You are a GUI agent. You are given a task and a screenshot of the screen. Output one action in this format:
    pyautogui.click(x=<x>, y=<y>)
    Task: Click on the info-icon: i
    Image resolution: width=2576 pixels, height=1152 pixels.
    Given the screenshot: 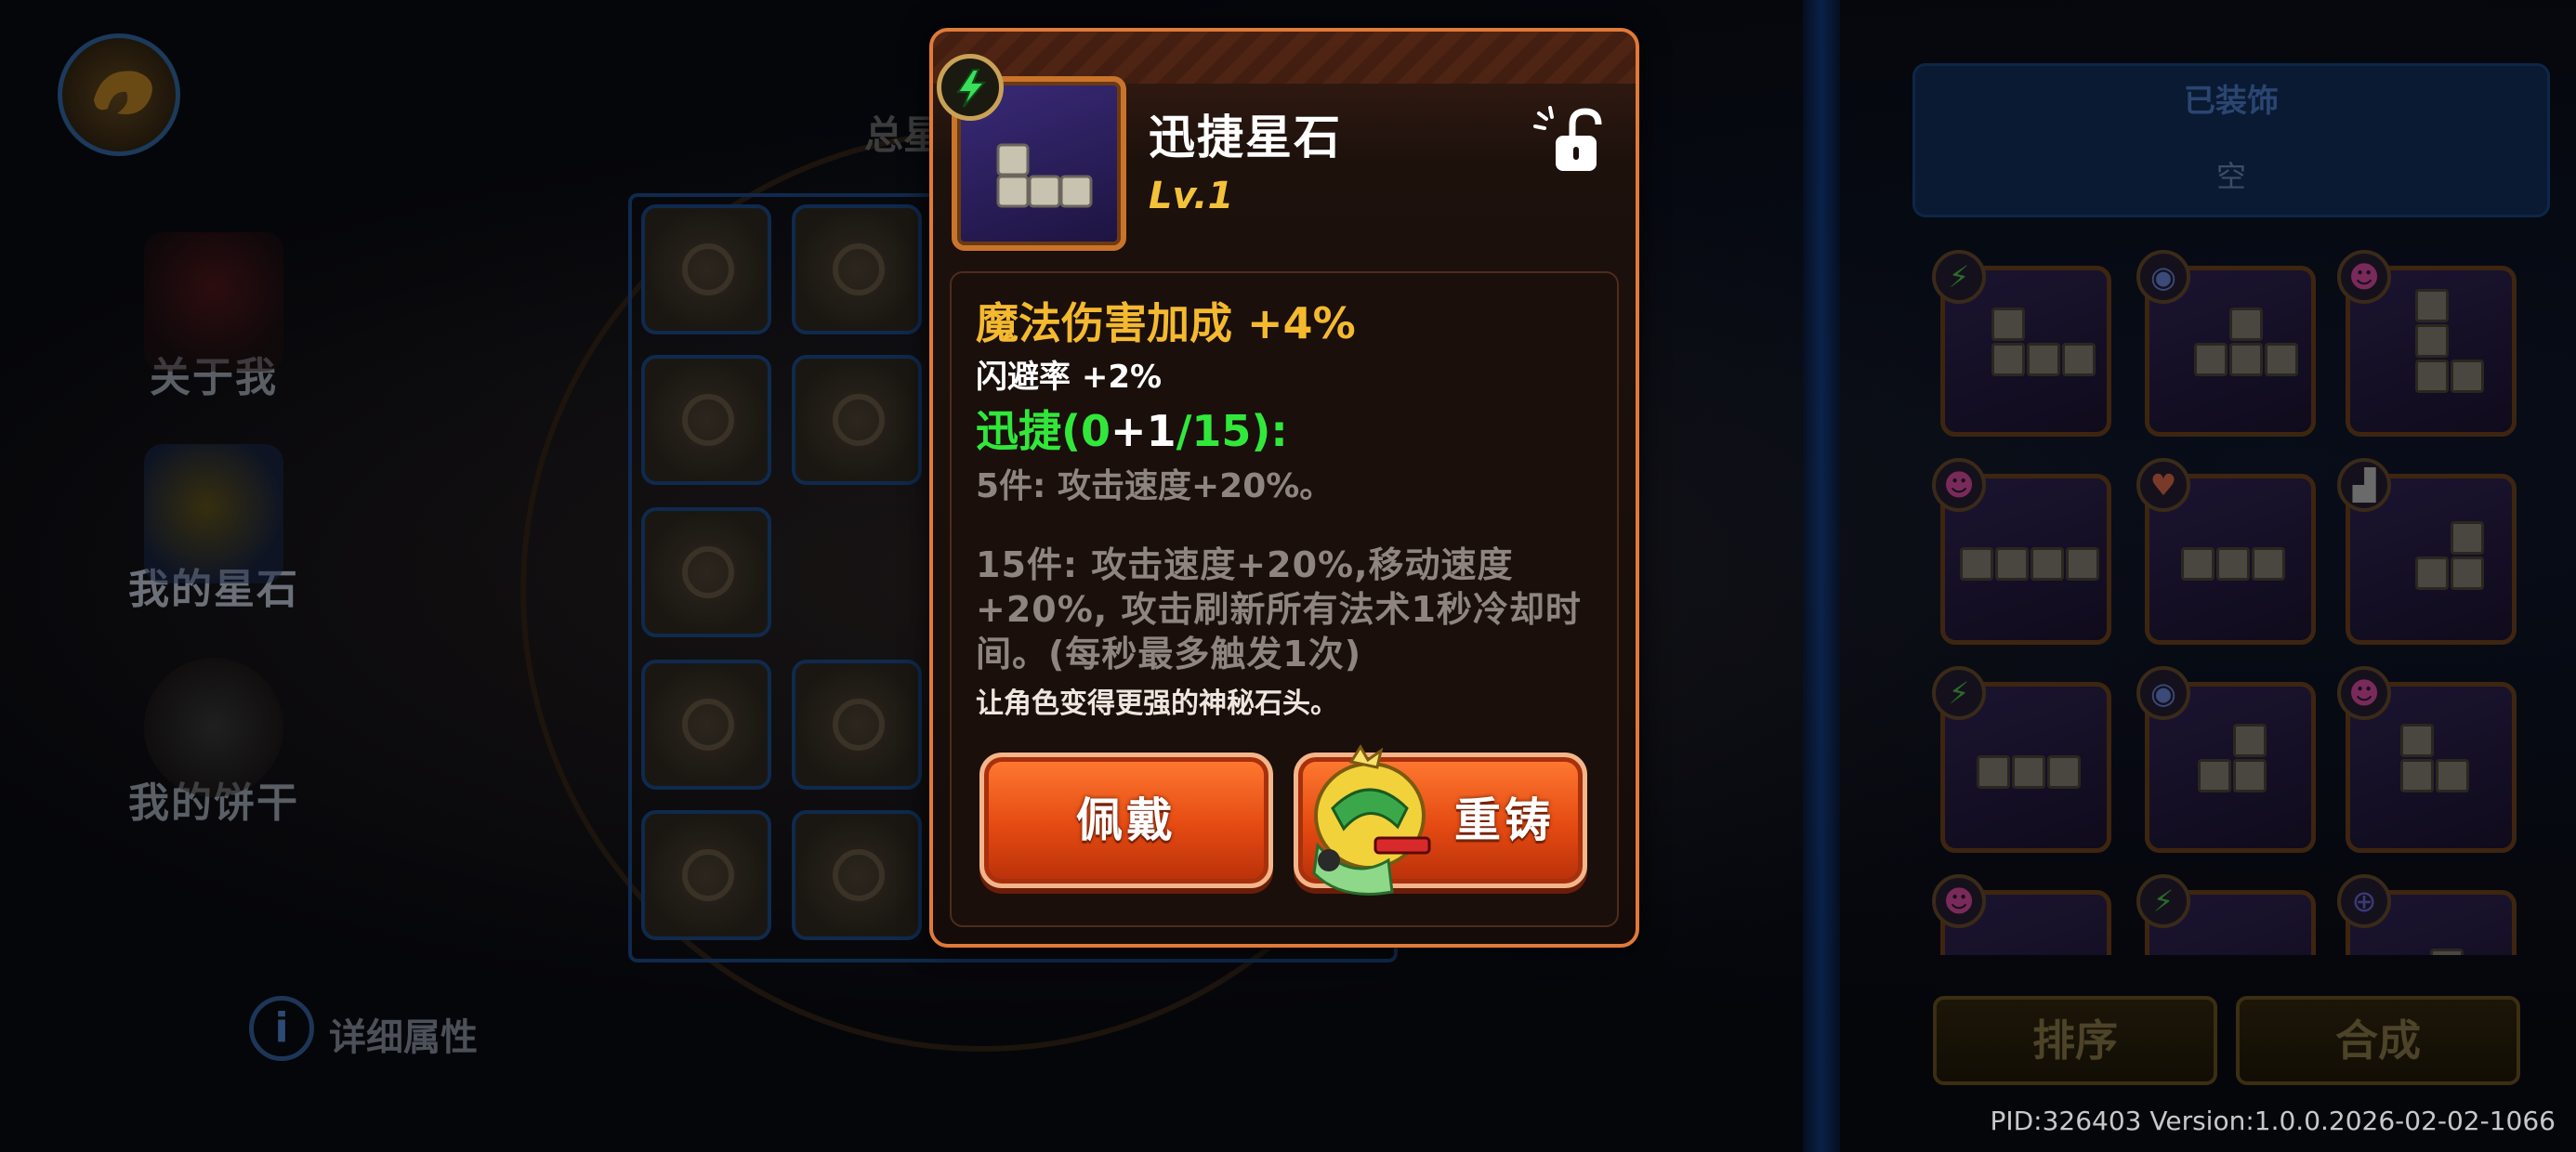 What is the action you would take?
    pyautogui.click(x=281, y=1028)
    